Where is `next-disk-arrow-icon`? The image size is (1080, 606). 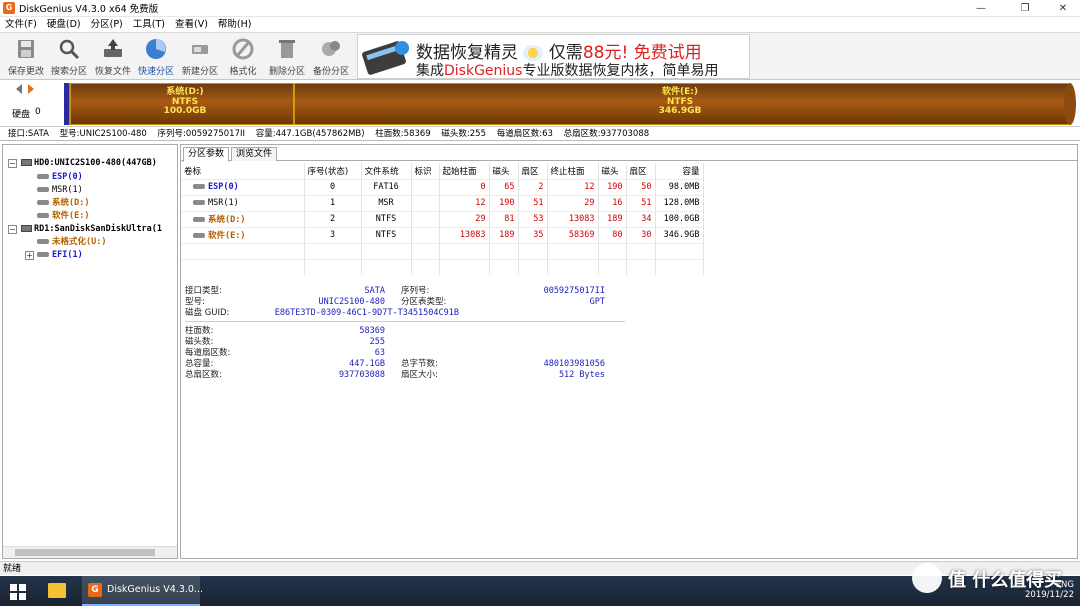 next-disk-arrow-icon is located at coordinates (31, 89).